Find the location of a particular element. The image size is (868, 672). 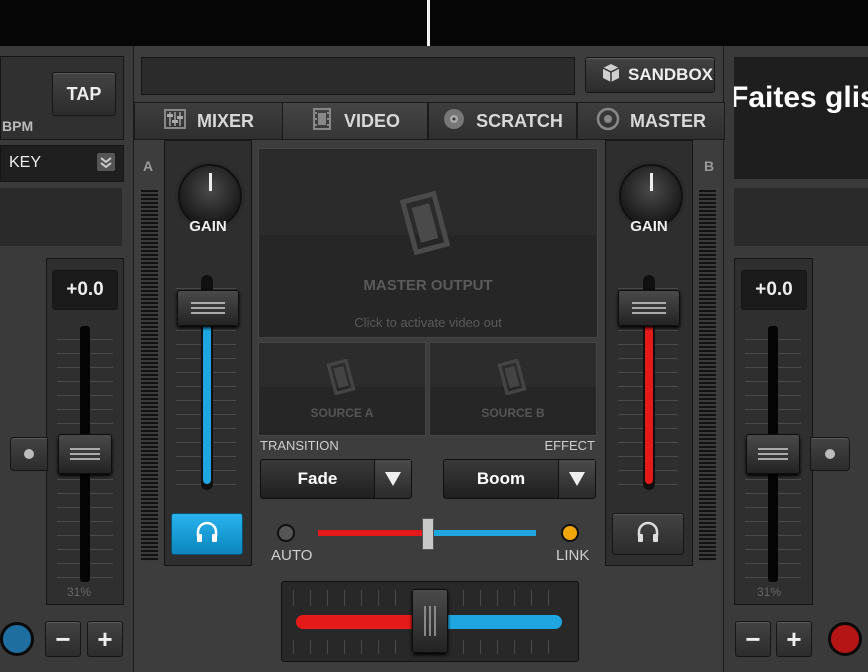

channel-a-vu-meter is located at coordinates (149, 376).